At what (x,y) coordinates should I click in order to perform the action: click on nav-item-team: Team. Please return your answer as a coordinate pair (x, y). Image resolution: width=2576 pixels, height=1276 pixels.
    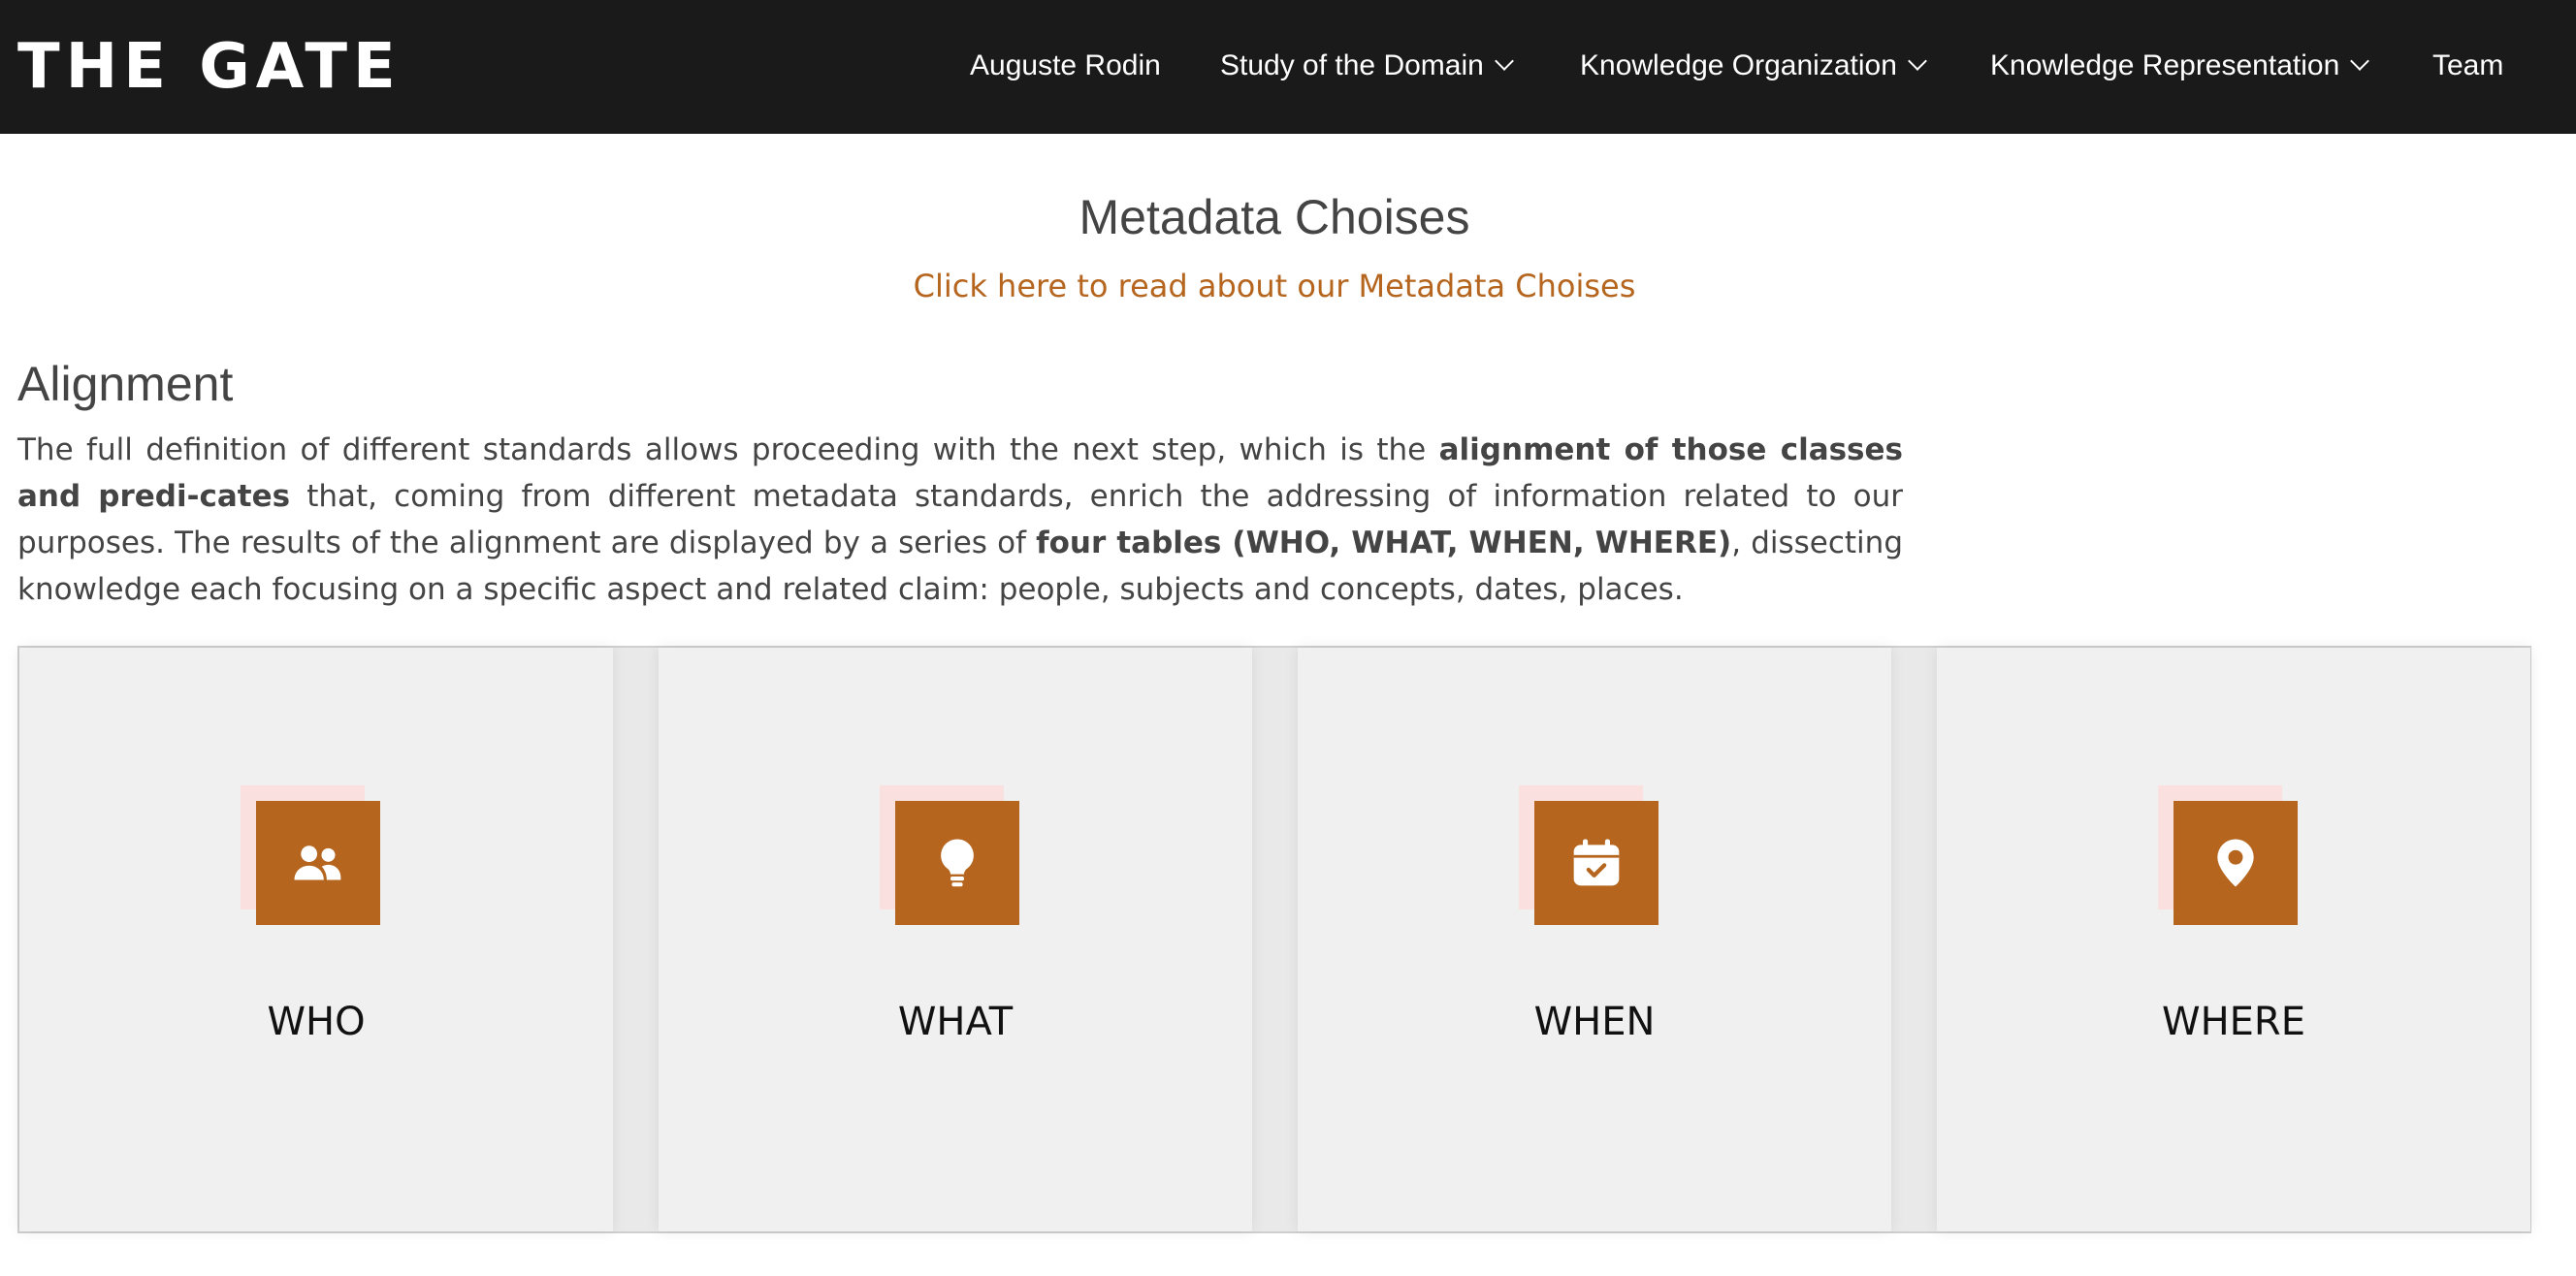
    Looking at the image, I should click on (2467, 66).